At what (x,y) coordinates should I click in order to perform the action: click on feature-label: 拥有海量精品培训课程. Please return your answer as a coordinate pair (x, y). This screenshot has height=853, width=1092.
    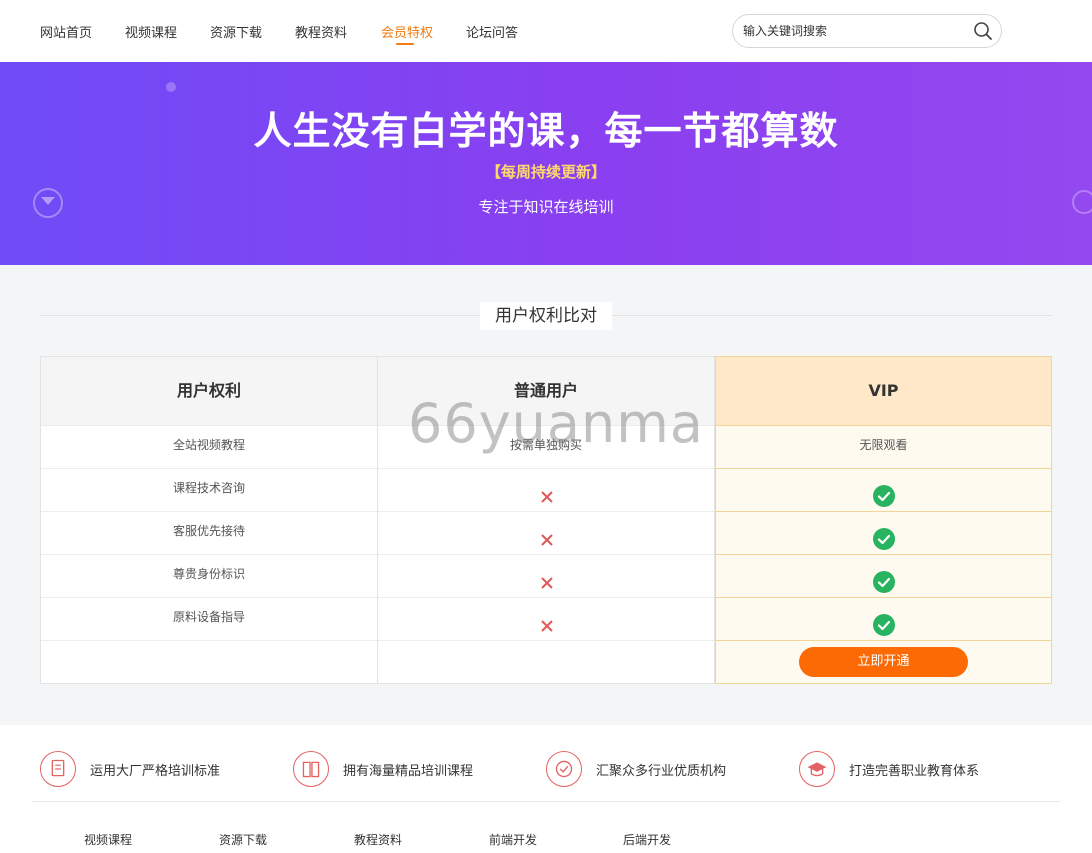
    Looking at the image, I should click on (408, 771).